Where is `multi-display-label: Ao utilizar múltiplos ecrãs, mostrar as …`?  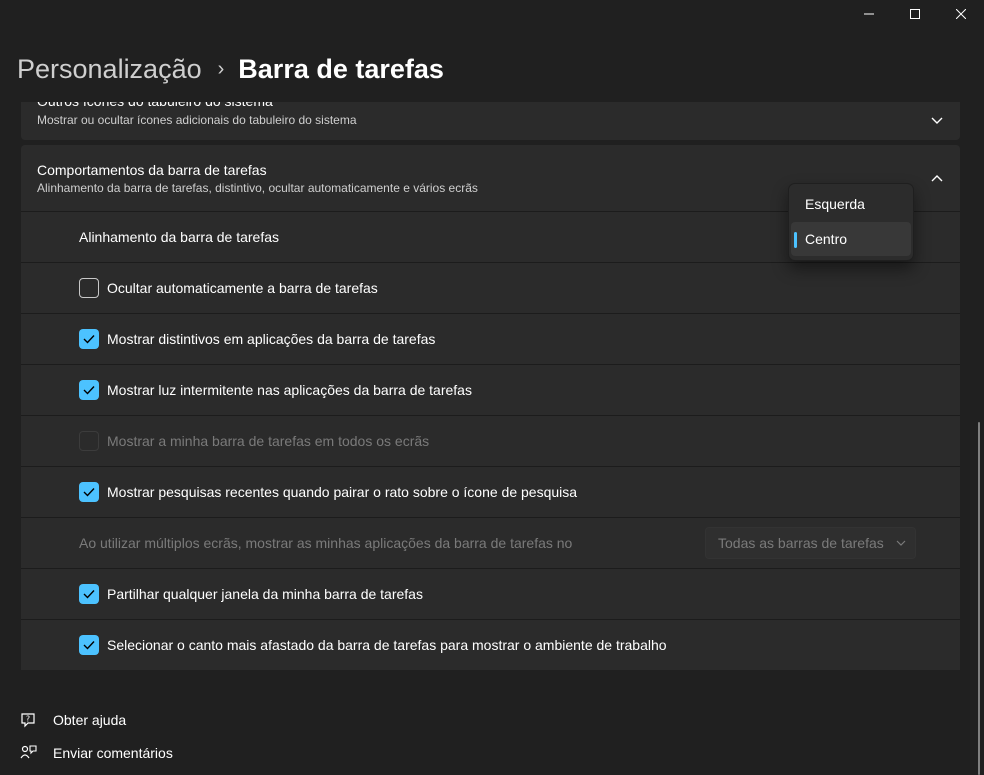
multi-display-label: Ao utilizar múltiplos ecrãs, mostrar as … is located at coordinates (326, 543).